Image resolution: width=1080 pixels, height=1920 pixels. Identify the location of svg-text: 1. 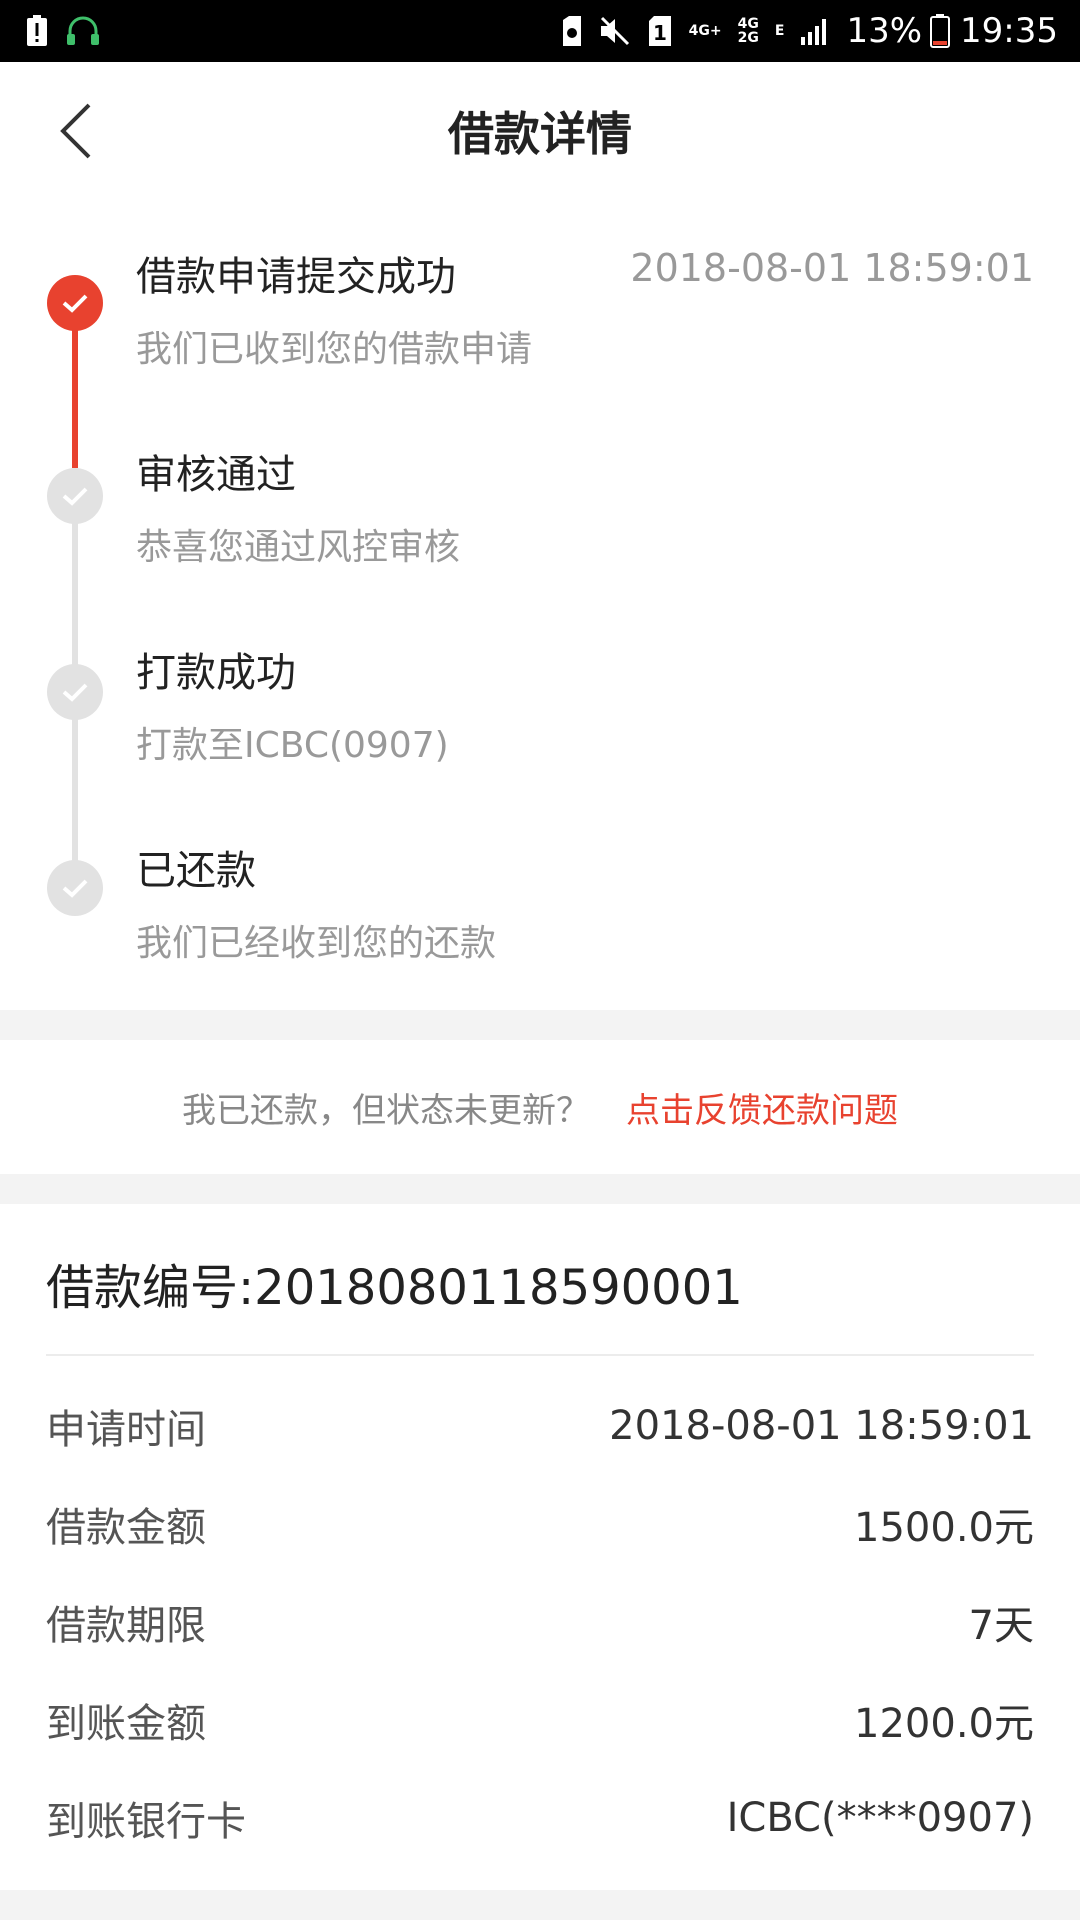
(660, 33).